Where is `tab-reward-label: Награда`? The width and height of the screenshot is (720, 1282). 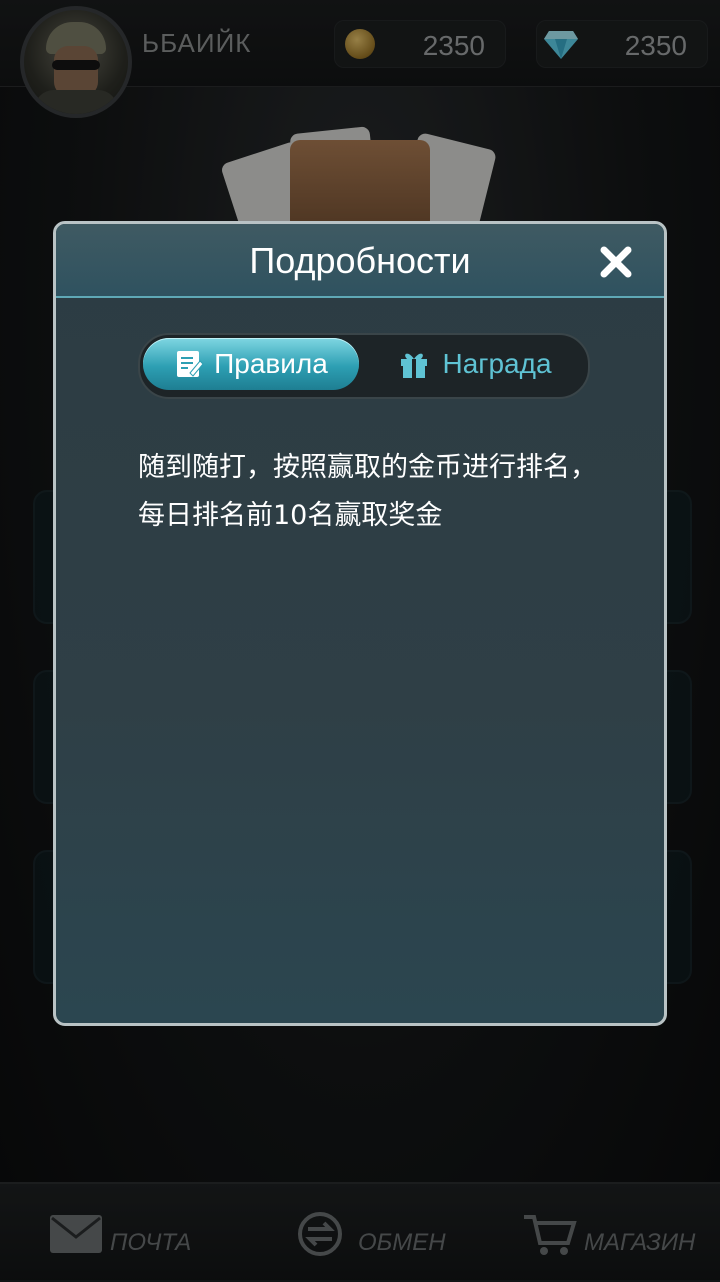 tab-reward-label: Награда is located at coordinates (497, 363).